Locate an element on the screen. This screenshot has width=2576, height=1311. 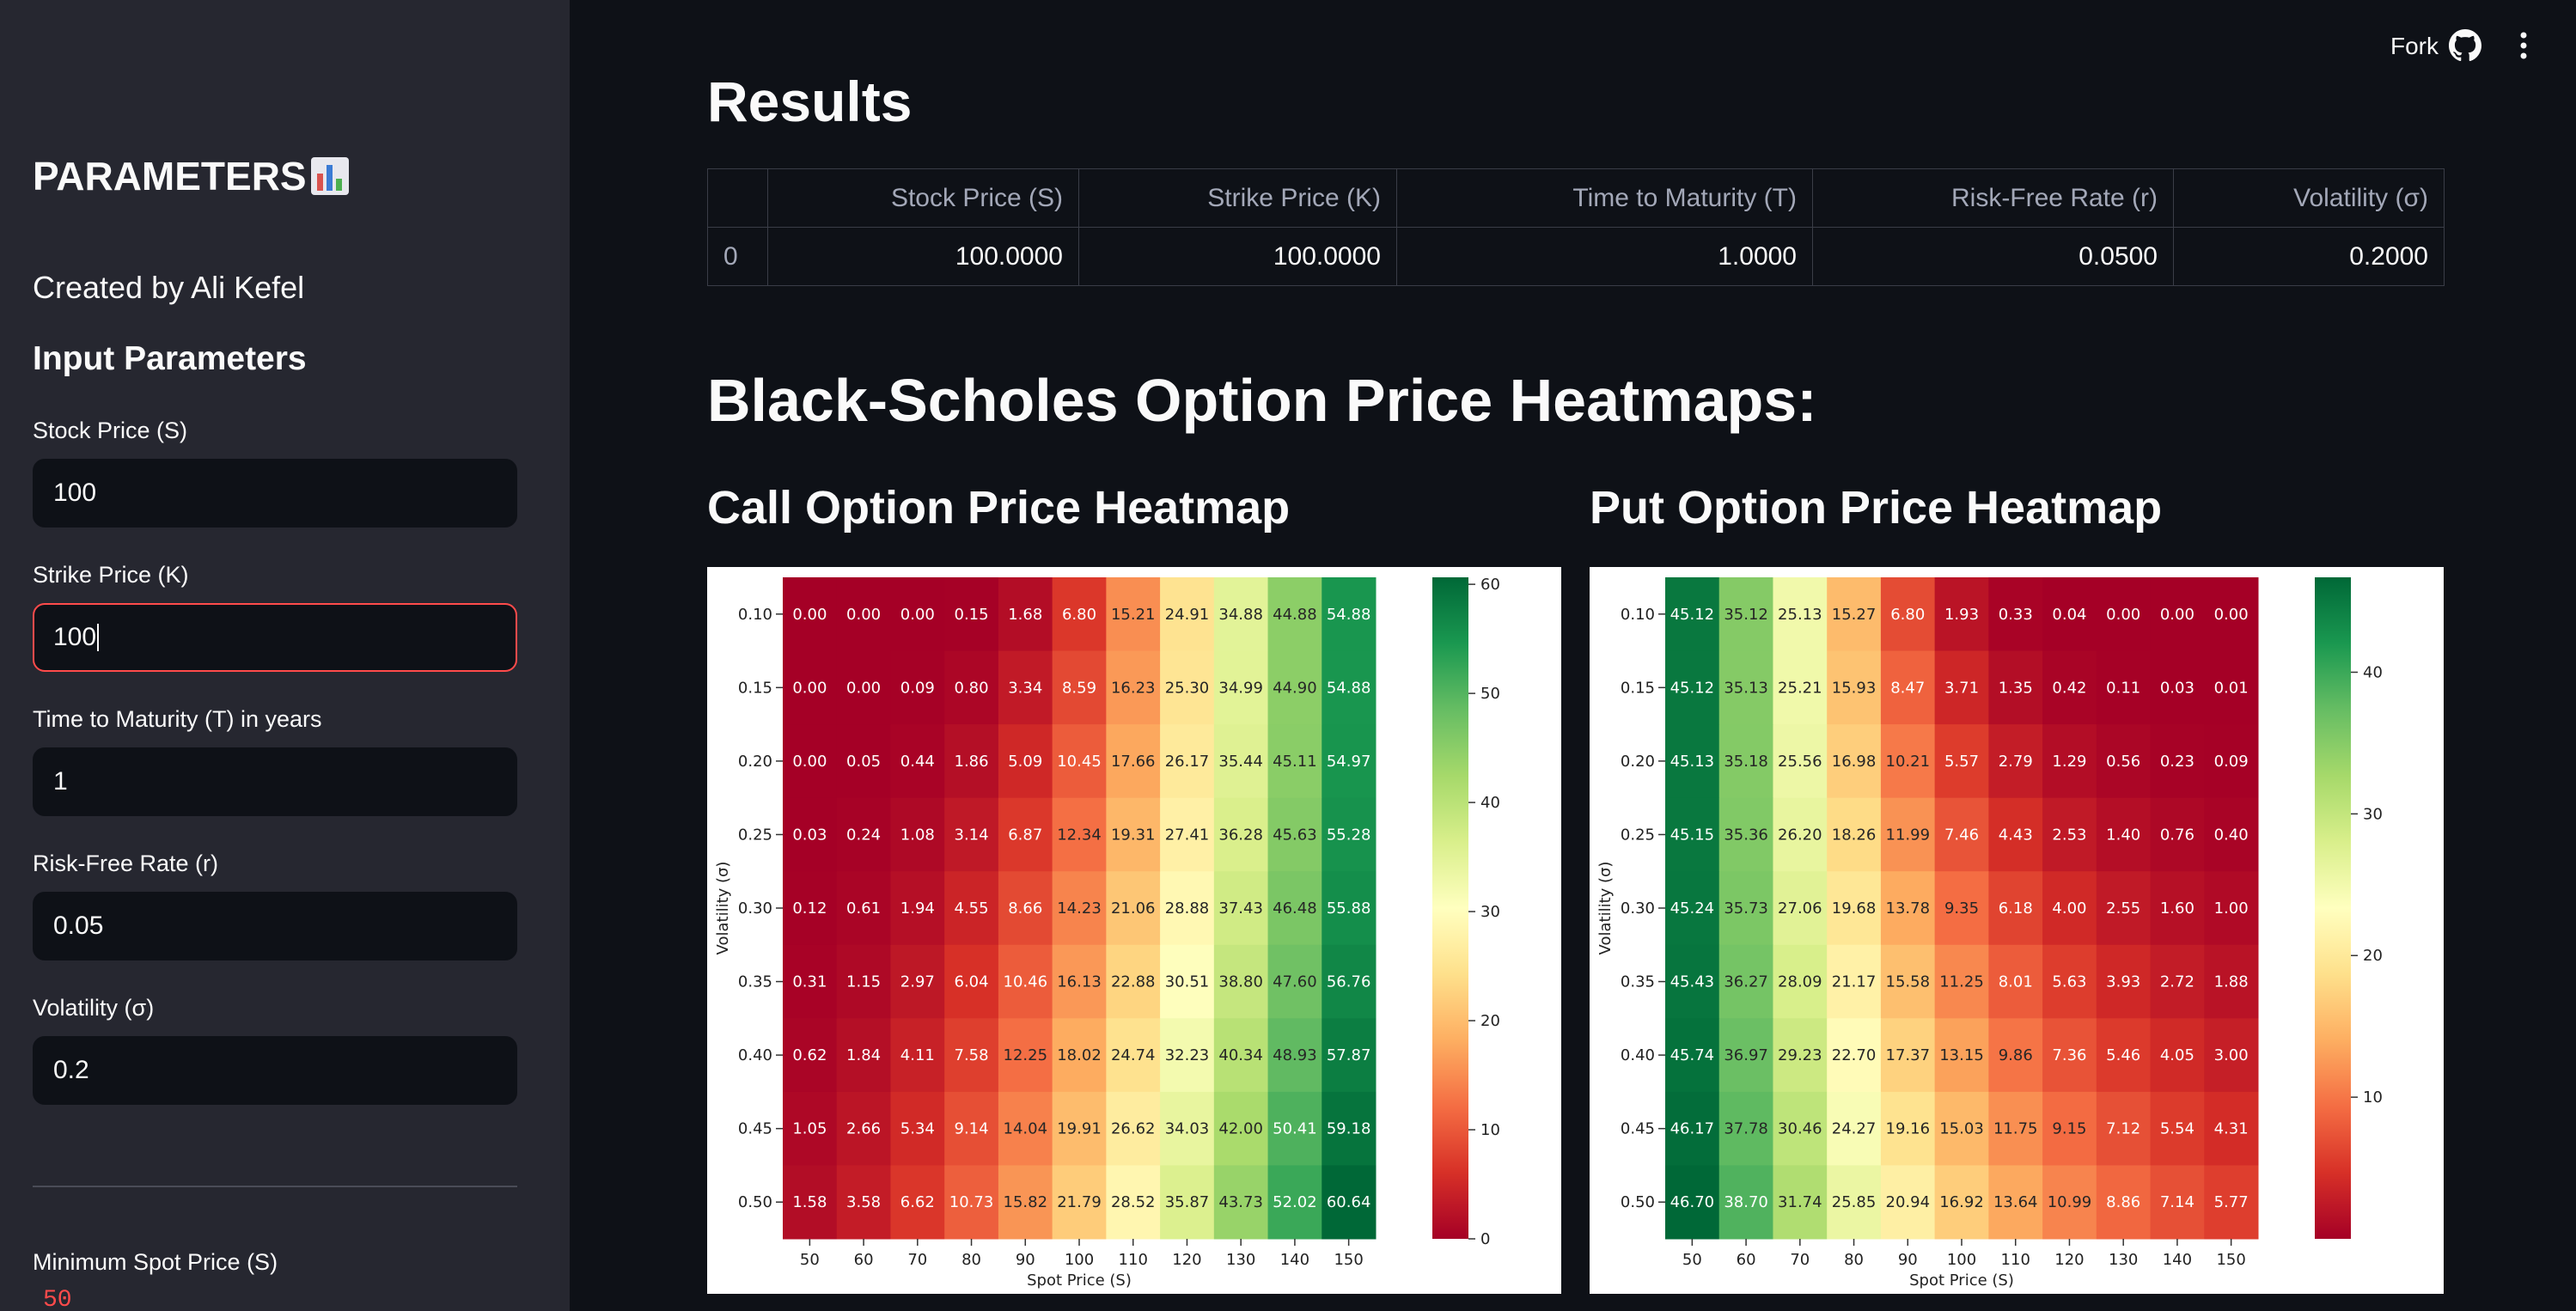
heatmap-cell-label: 15.21 is located at coordinates (1133, 615).